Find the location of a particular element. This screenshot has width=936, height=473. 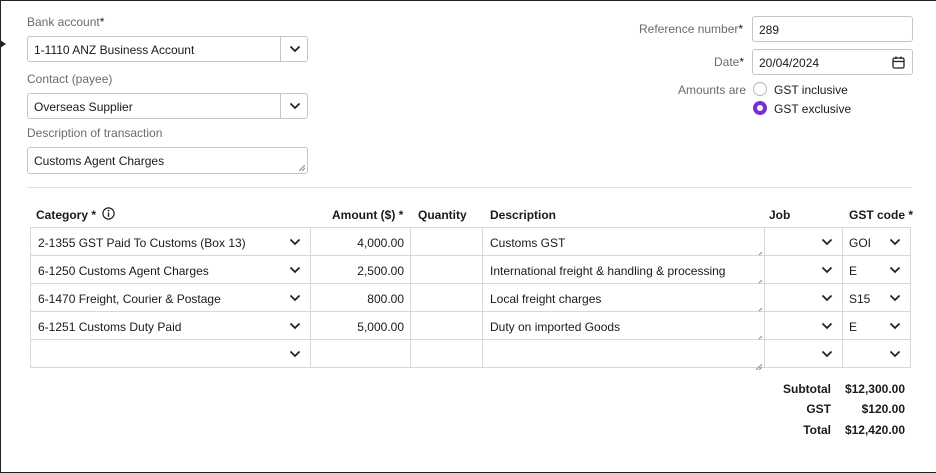

gst-exclusive-label: GST exclusive is located at coordinates (812, 109).